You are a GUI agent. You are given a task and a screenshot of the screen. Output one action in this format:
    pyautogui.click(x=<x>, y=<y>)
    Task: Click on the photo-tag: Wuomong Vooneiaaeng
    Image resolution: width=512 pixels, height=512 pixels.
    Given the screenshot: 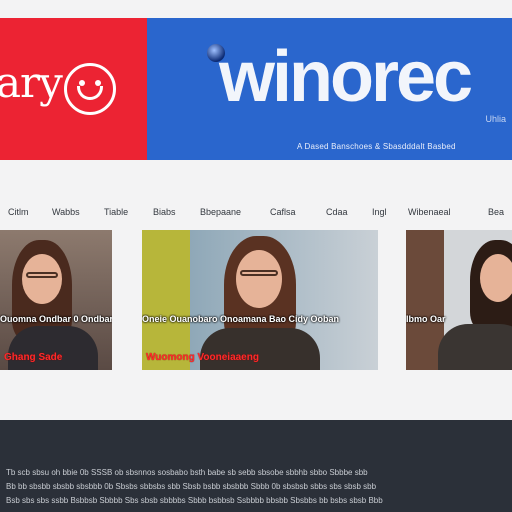 What is the action you would take?
    pyautogui.click(x=202, y=357)
    